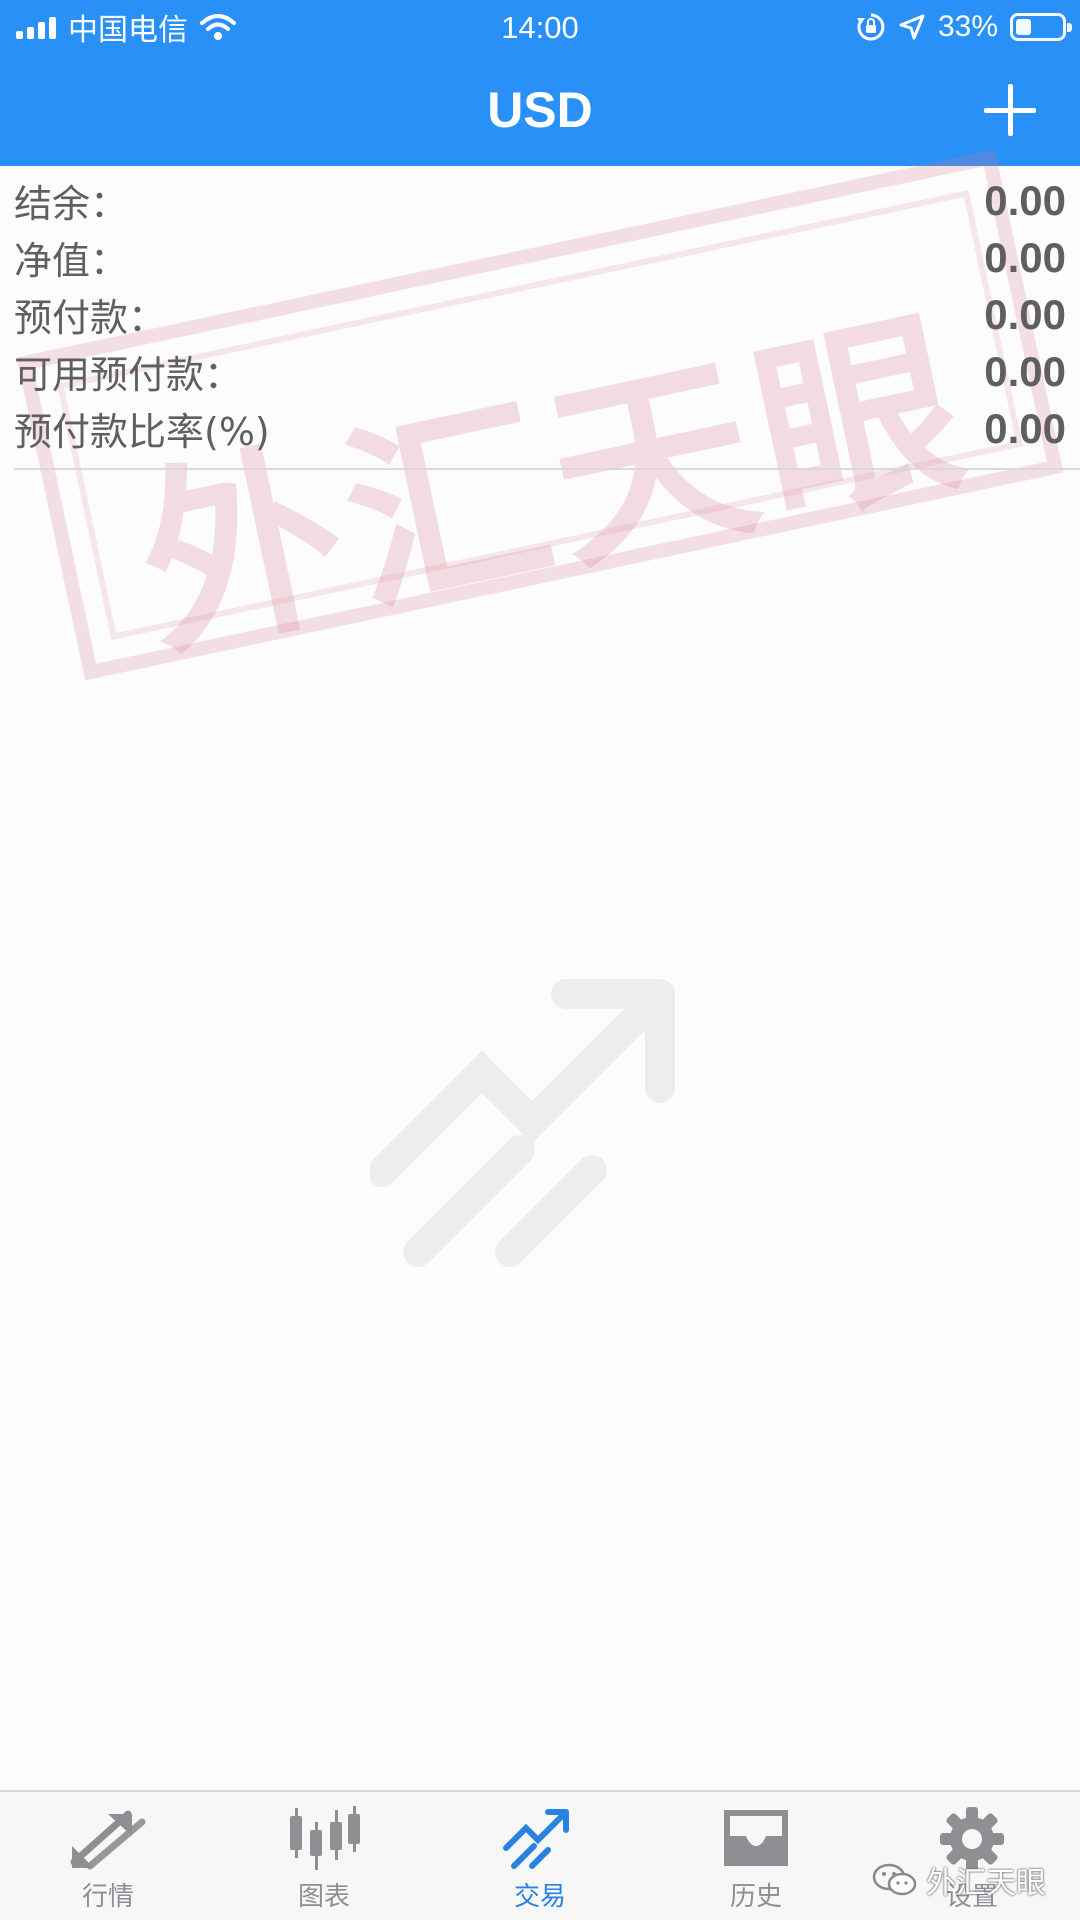  What do you see at coordinates (71, 204) in the screenshot?
I see `balance-label: 结余：` at bounding box center [71, 204].